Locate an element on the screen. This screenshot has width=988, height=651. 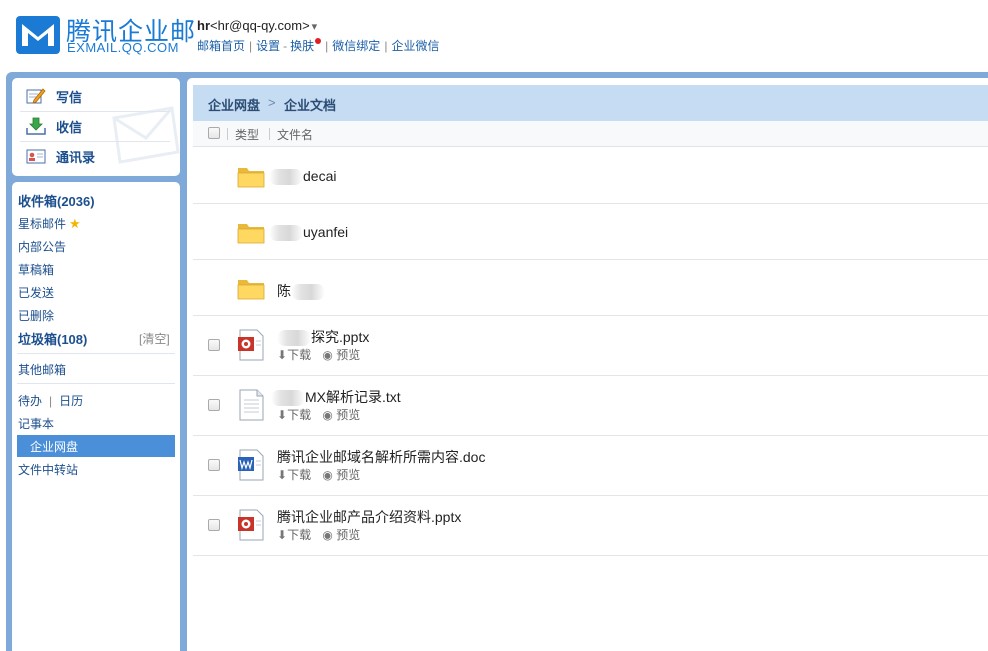
nav-notes: 记事本 is located at coordinates (36, 423).